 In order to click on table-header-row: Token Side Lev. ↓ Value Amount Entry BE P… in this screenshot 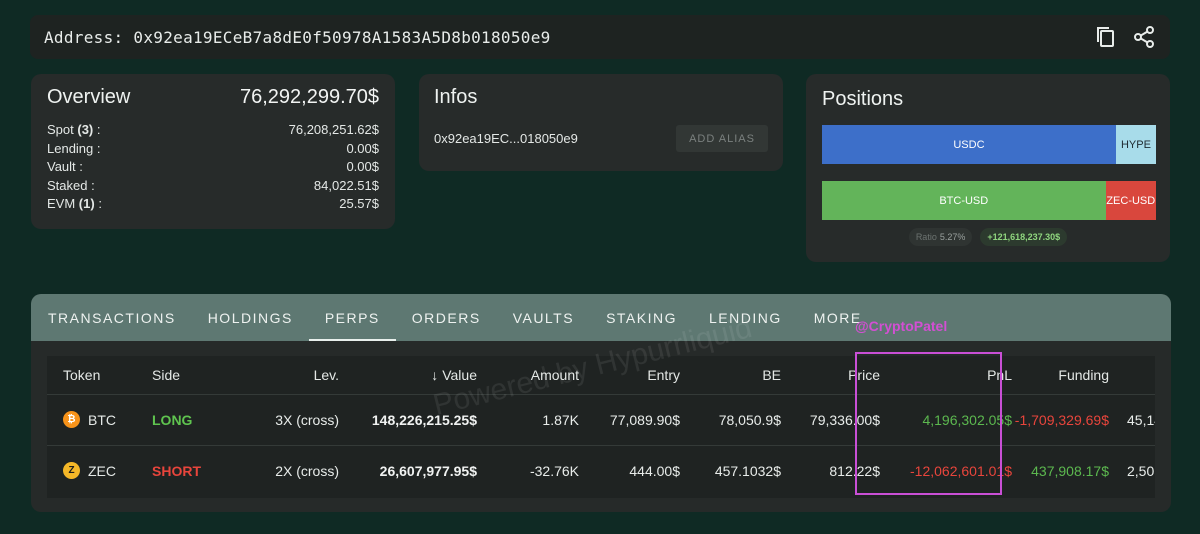, I will do `click(601, 375)`.